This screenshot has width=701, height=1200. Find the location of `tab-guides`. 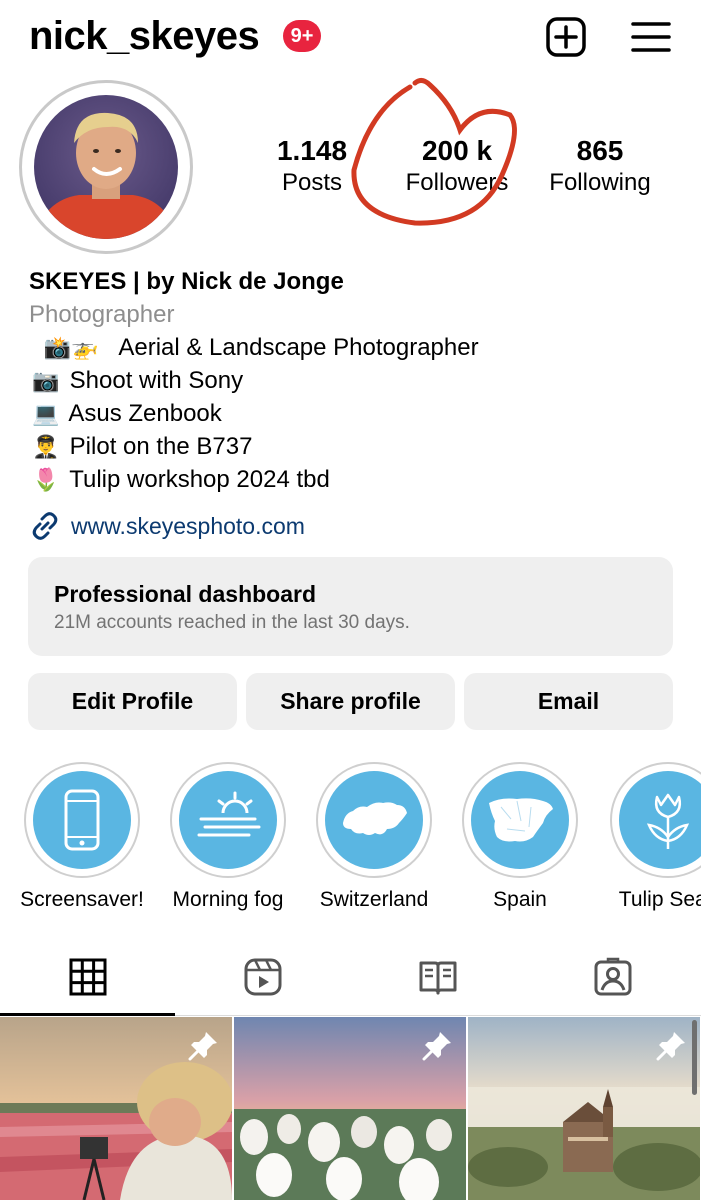

tab-guides is located at coordinates (437, 978).